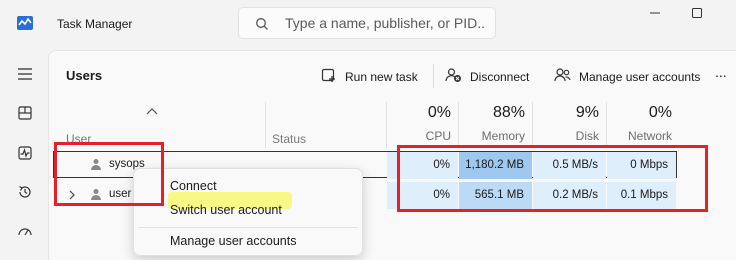 Image resolution: width=736 pixels, height=260 pixels. Describe the element at coordinates (193, 186) in the screenshot. I see `menu-item-connect: Connect` at that location.